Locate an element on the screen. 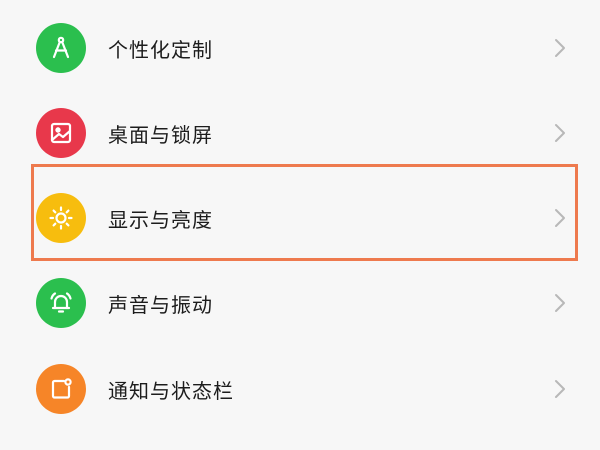 The image size is (600, 450). settings-item-label: 声音与振动 is located at coordinates (160, 304).